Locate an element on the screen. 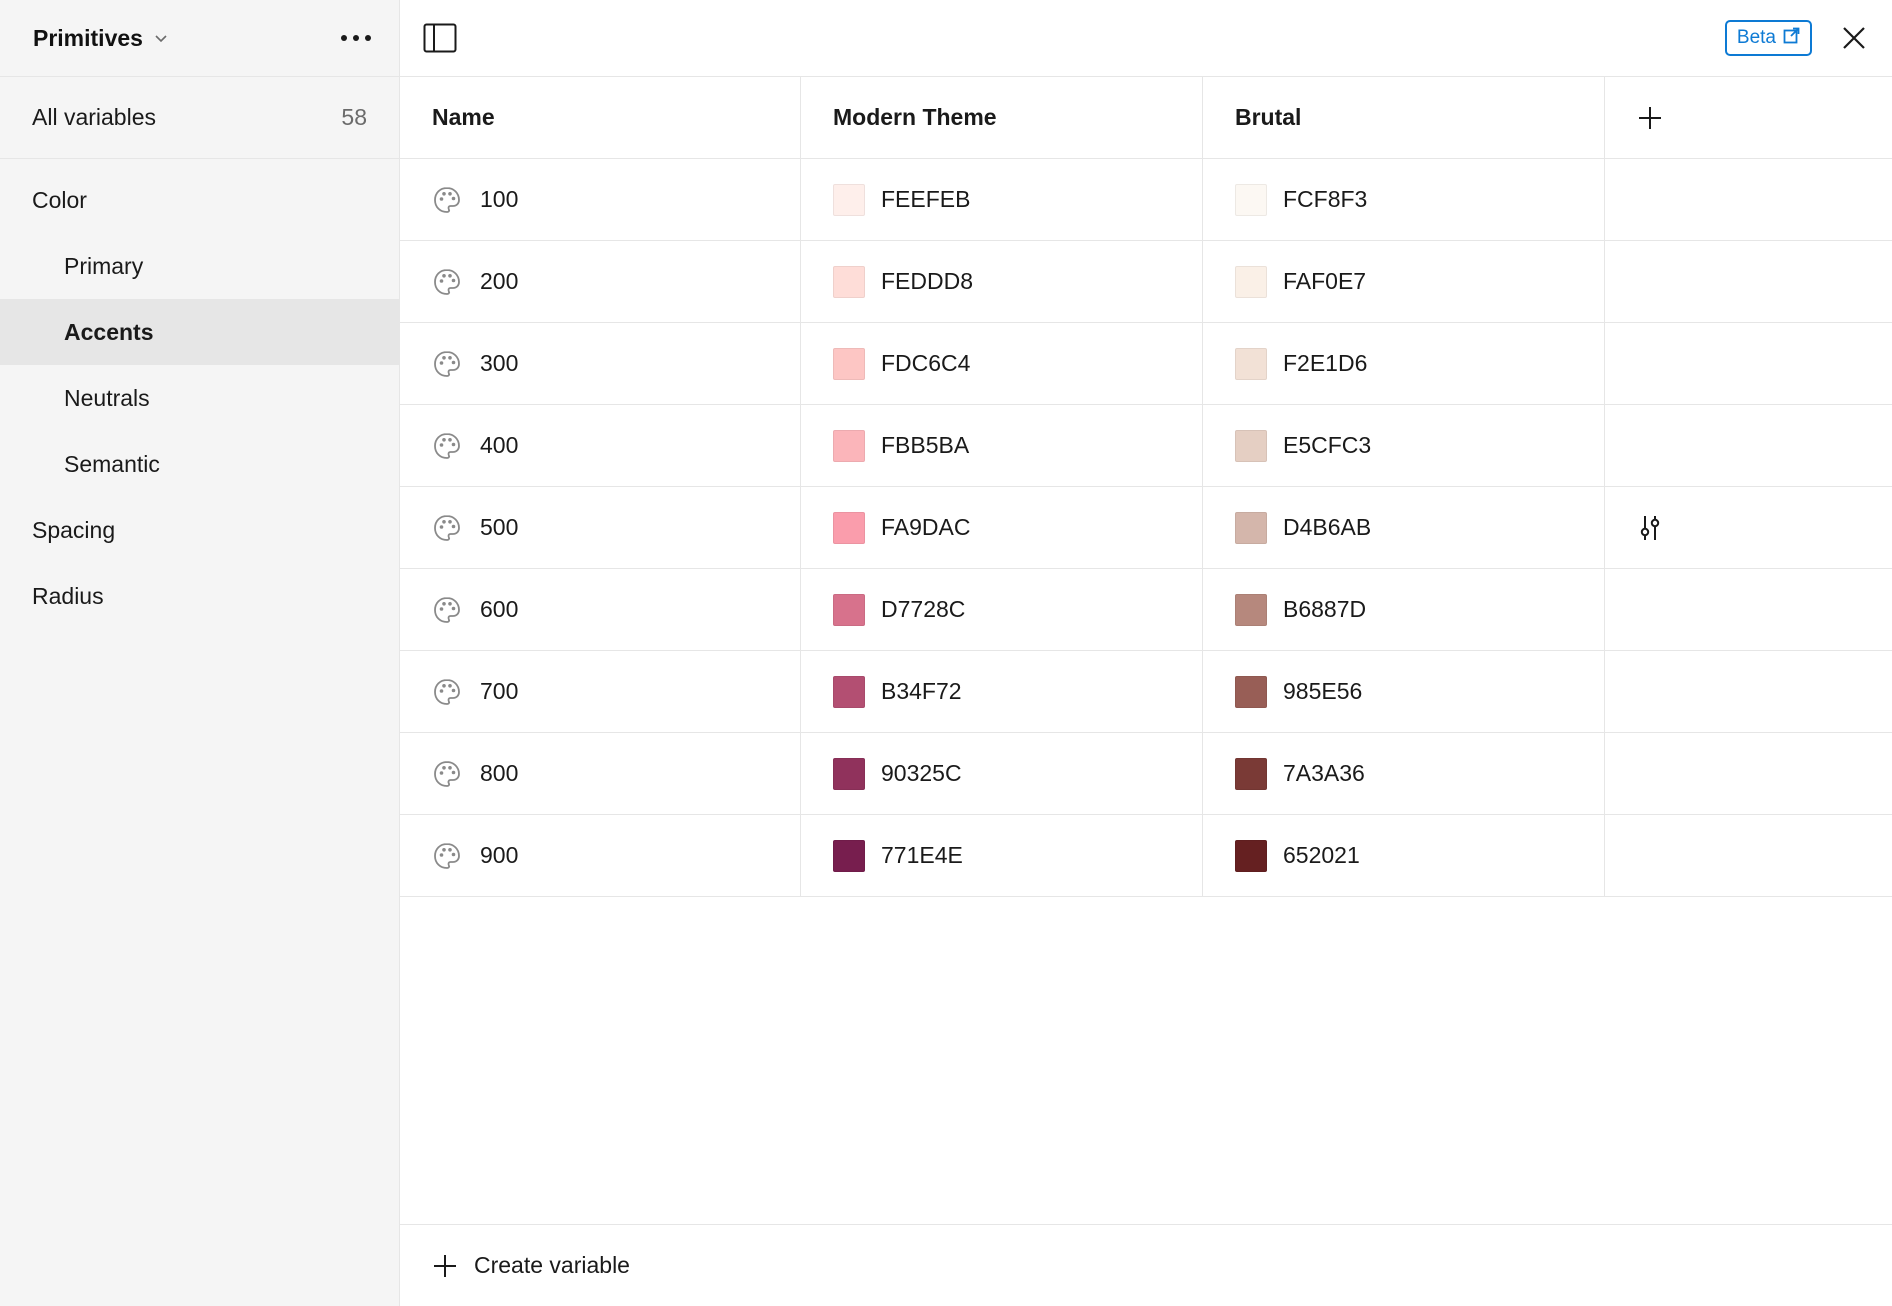 This screenshot has width=1892, height=1306. table-row: 600 D7728C B6887D is located at coordinates (1146, 610).